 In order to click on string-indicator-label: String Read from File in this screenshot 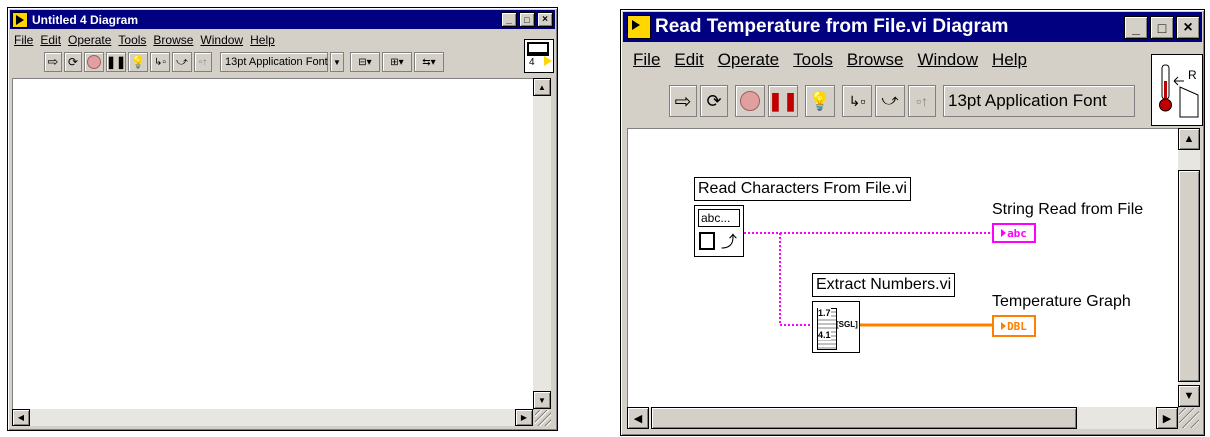, I will do `click(1068, 209)`.